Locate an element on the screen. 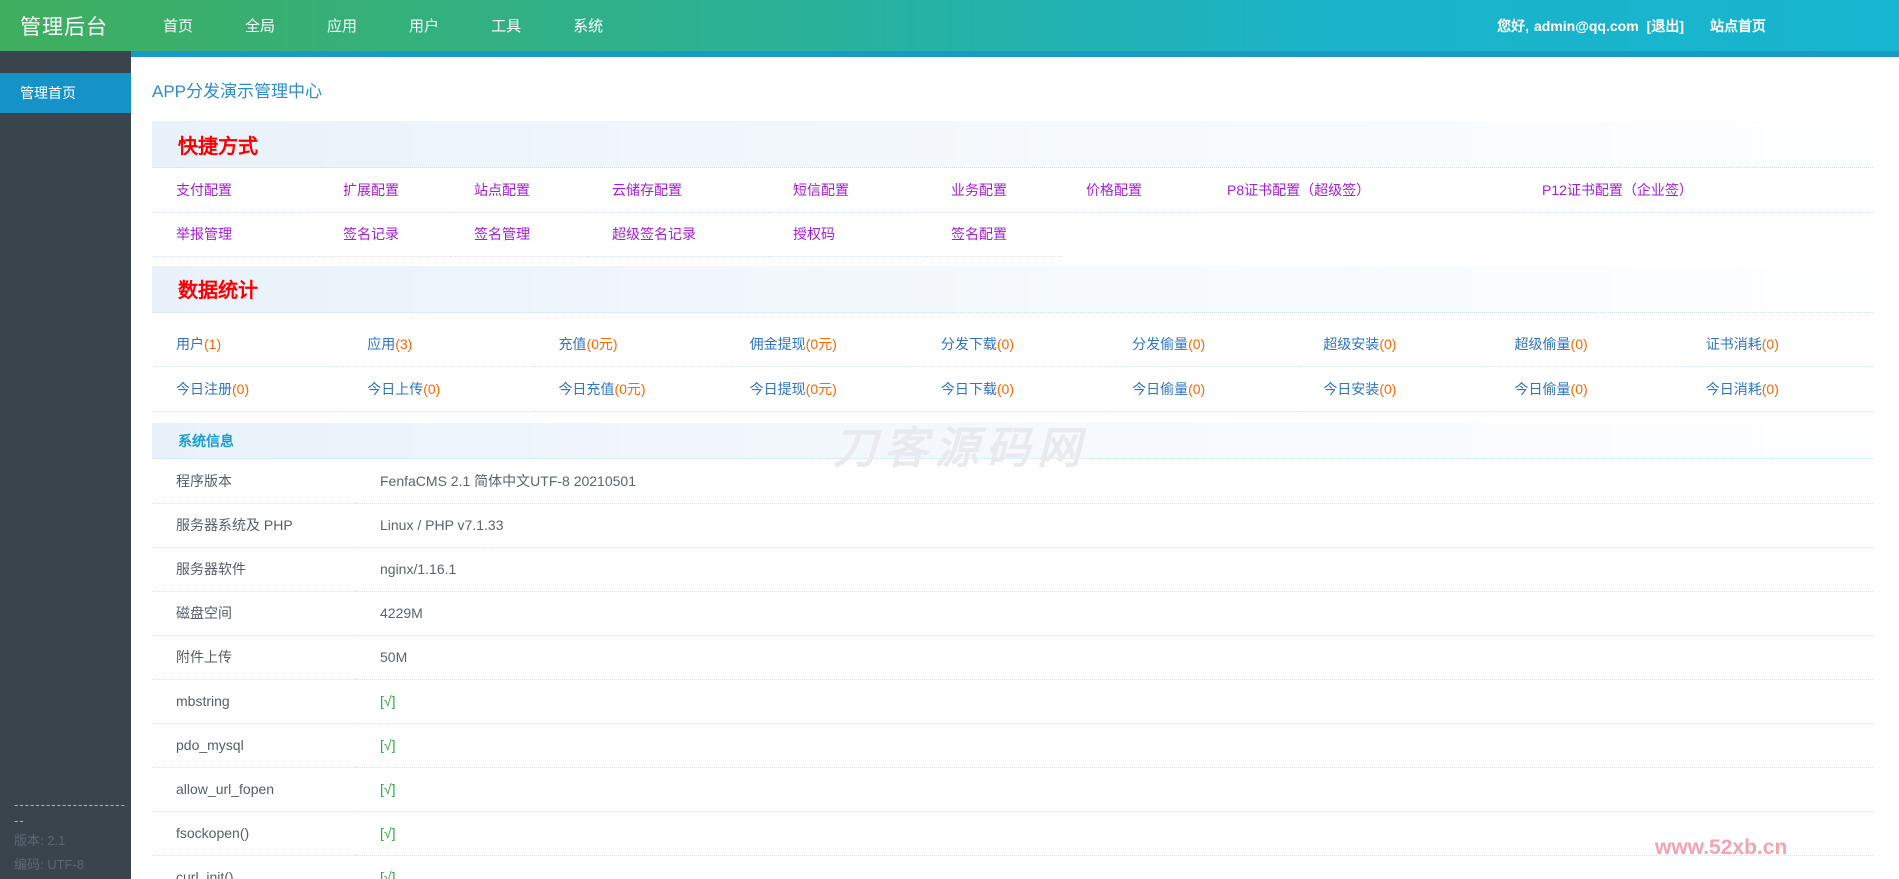  system-info-label: fsockopen() is located at coordinates (254, 833).